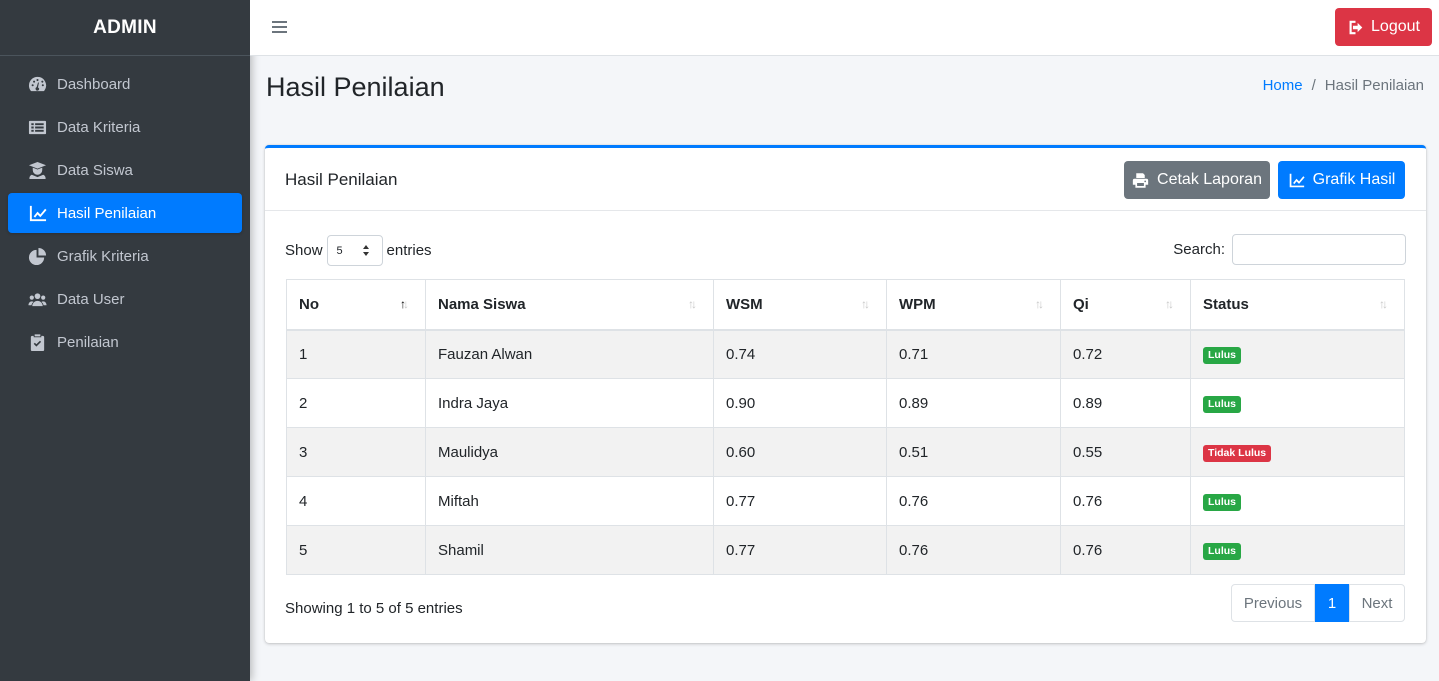 This screenshot has width=1439, height=681. Describe the element at coordinates (569, 354) in the screenshot. I see `cell-nama: Fauzan Alwan` at that location.